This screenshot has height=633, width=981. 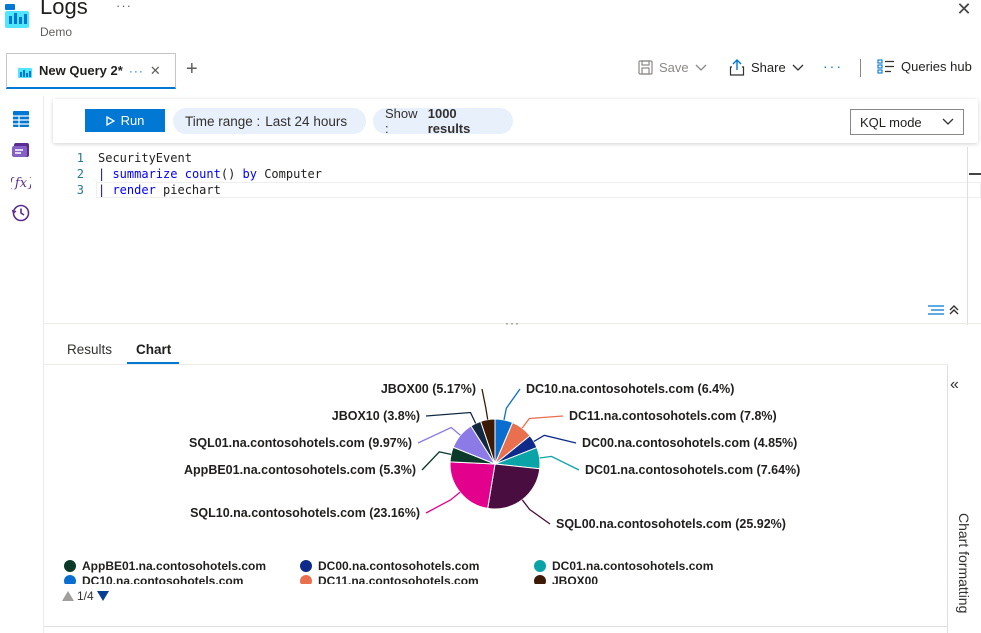 What do you see at coordinates (964, 10) in the screenshot?
I see `close-button: ✕` at bounding box center [964, 10].